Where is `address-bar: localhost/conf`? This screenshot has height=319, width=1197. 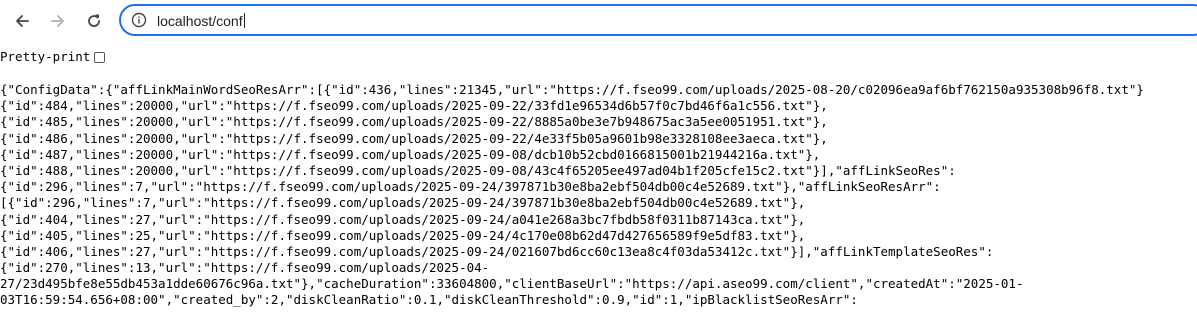
address-bar: localhost/conf is located at coordinates (658, 20).